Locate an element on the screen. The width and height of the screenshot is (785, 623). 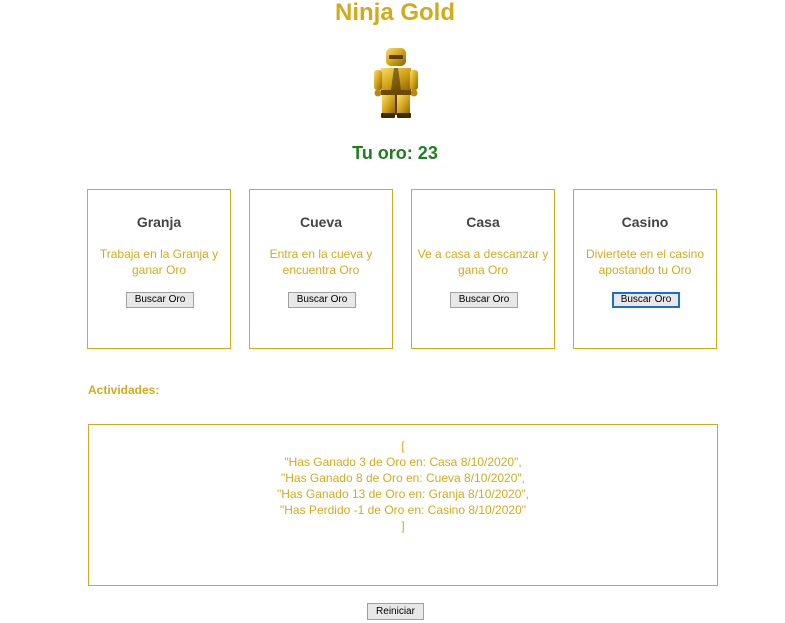
gold-ninja-figure-icon is located at coordinates (396, 83).